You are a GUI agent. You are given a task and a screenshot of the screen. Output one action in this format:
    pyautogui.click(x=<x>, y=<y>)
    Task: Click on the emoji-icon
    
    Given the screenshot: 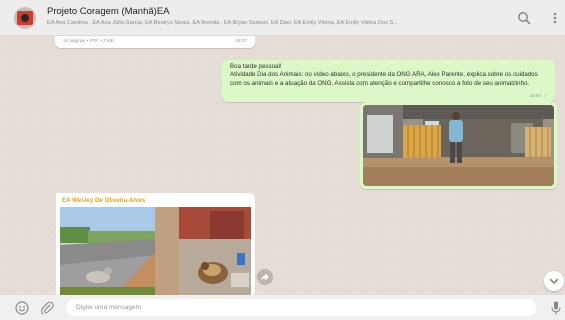 What is the action you would take?
    pyautogui.click(x=22, y=308)
    